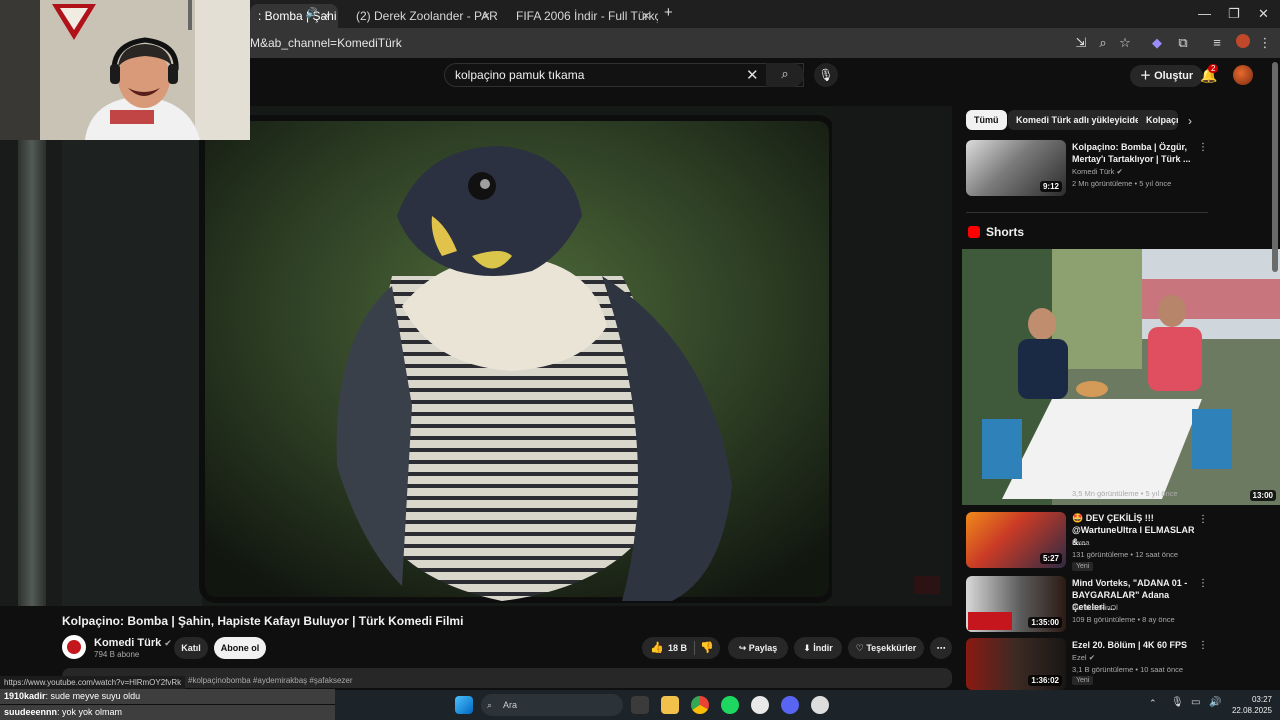 This screenshot has height=720, width=1280. I want to click on account-avatar, so click(1243, 75).